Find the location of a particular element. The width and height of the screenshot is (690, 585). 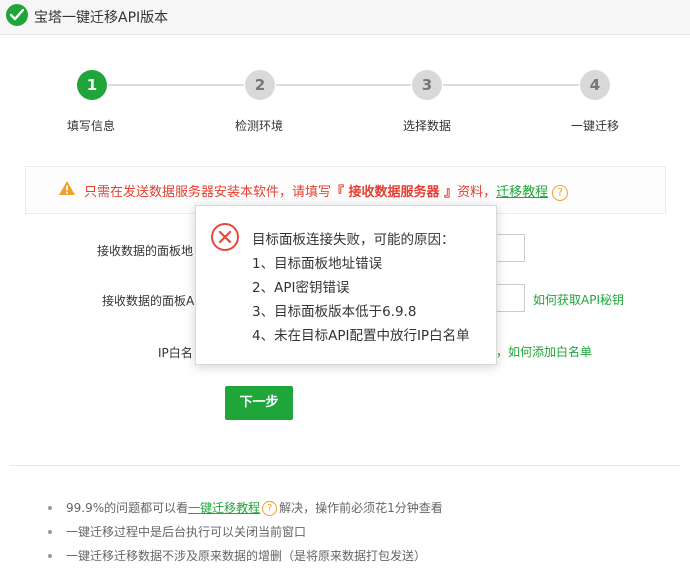

warning-text-before: 只需在发送数据服务器安装本软件，请填写 is located at coordinates (208, 192).